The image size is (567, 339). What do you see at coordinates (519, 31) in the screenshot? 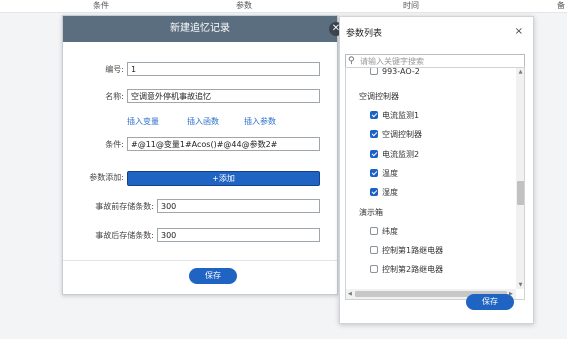
I see `close-icon: ×` at bounding box center [519, 31].